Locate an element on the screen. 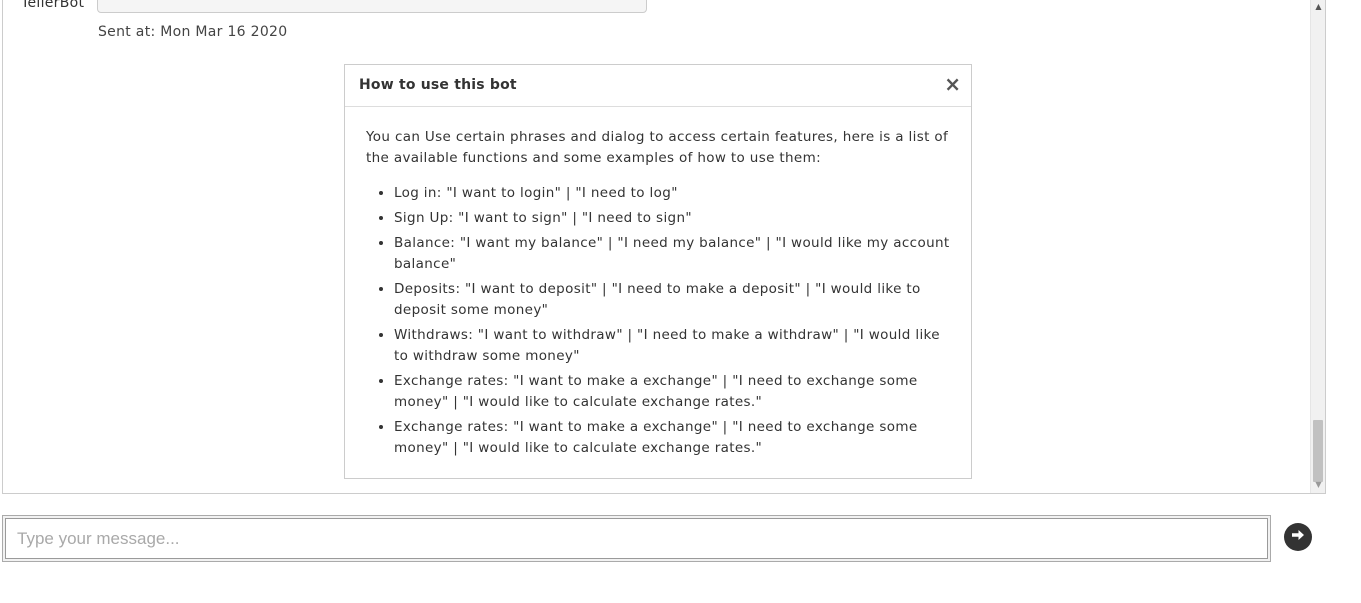 Image resolution: width=1361 pixels, height=603 pixels. help-card-header: How to use this bot × is located at coordinates (658, 86).